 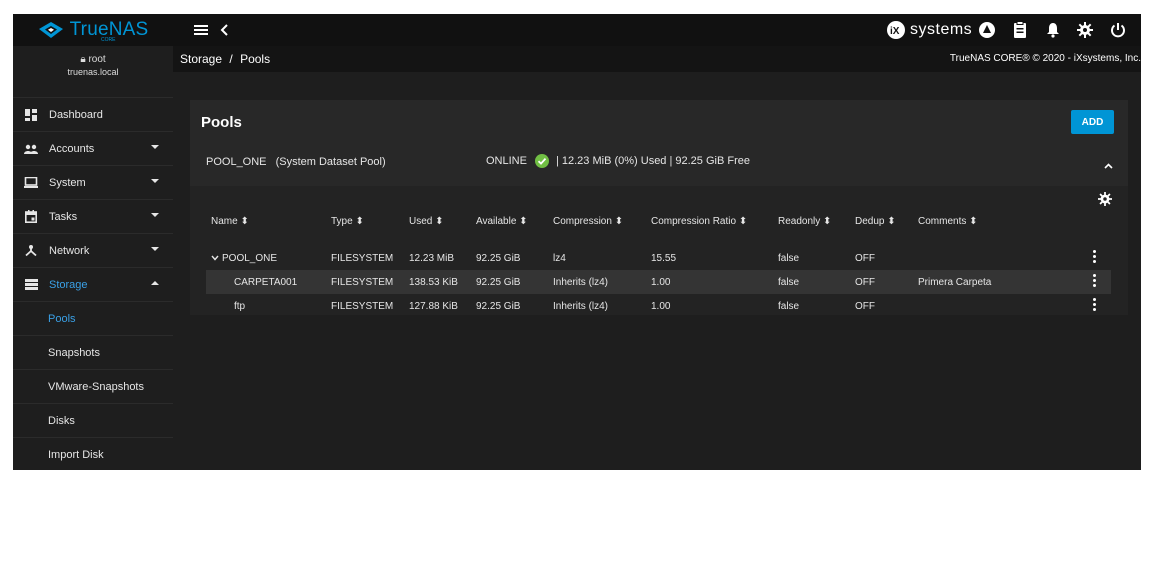 I want to click on column-header-type: Type ⬍, so click(x=347, y=221).